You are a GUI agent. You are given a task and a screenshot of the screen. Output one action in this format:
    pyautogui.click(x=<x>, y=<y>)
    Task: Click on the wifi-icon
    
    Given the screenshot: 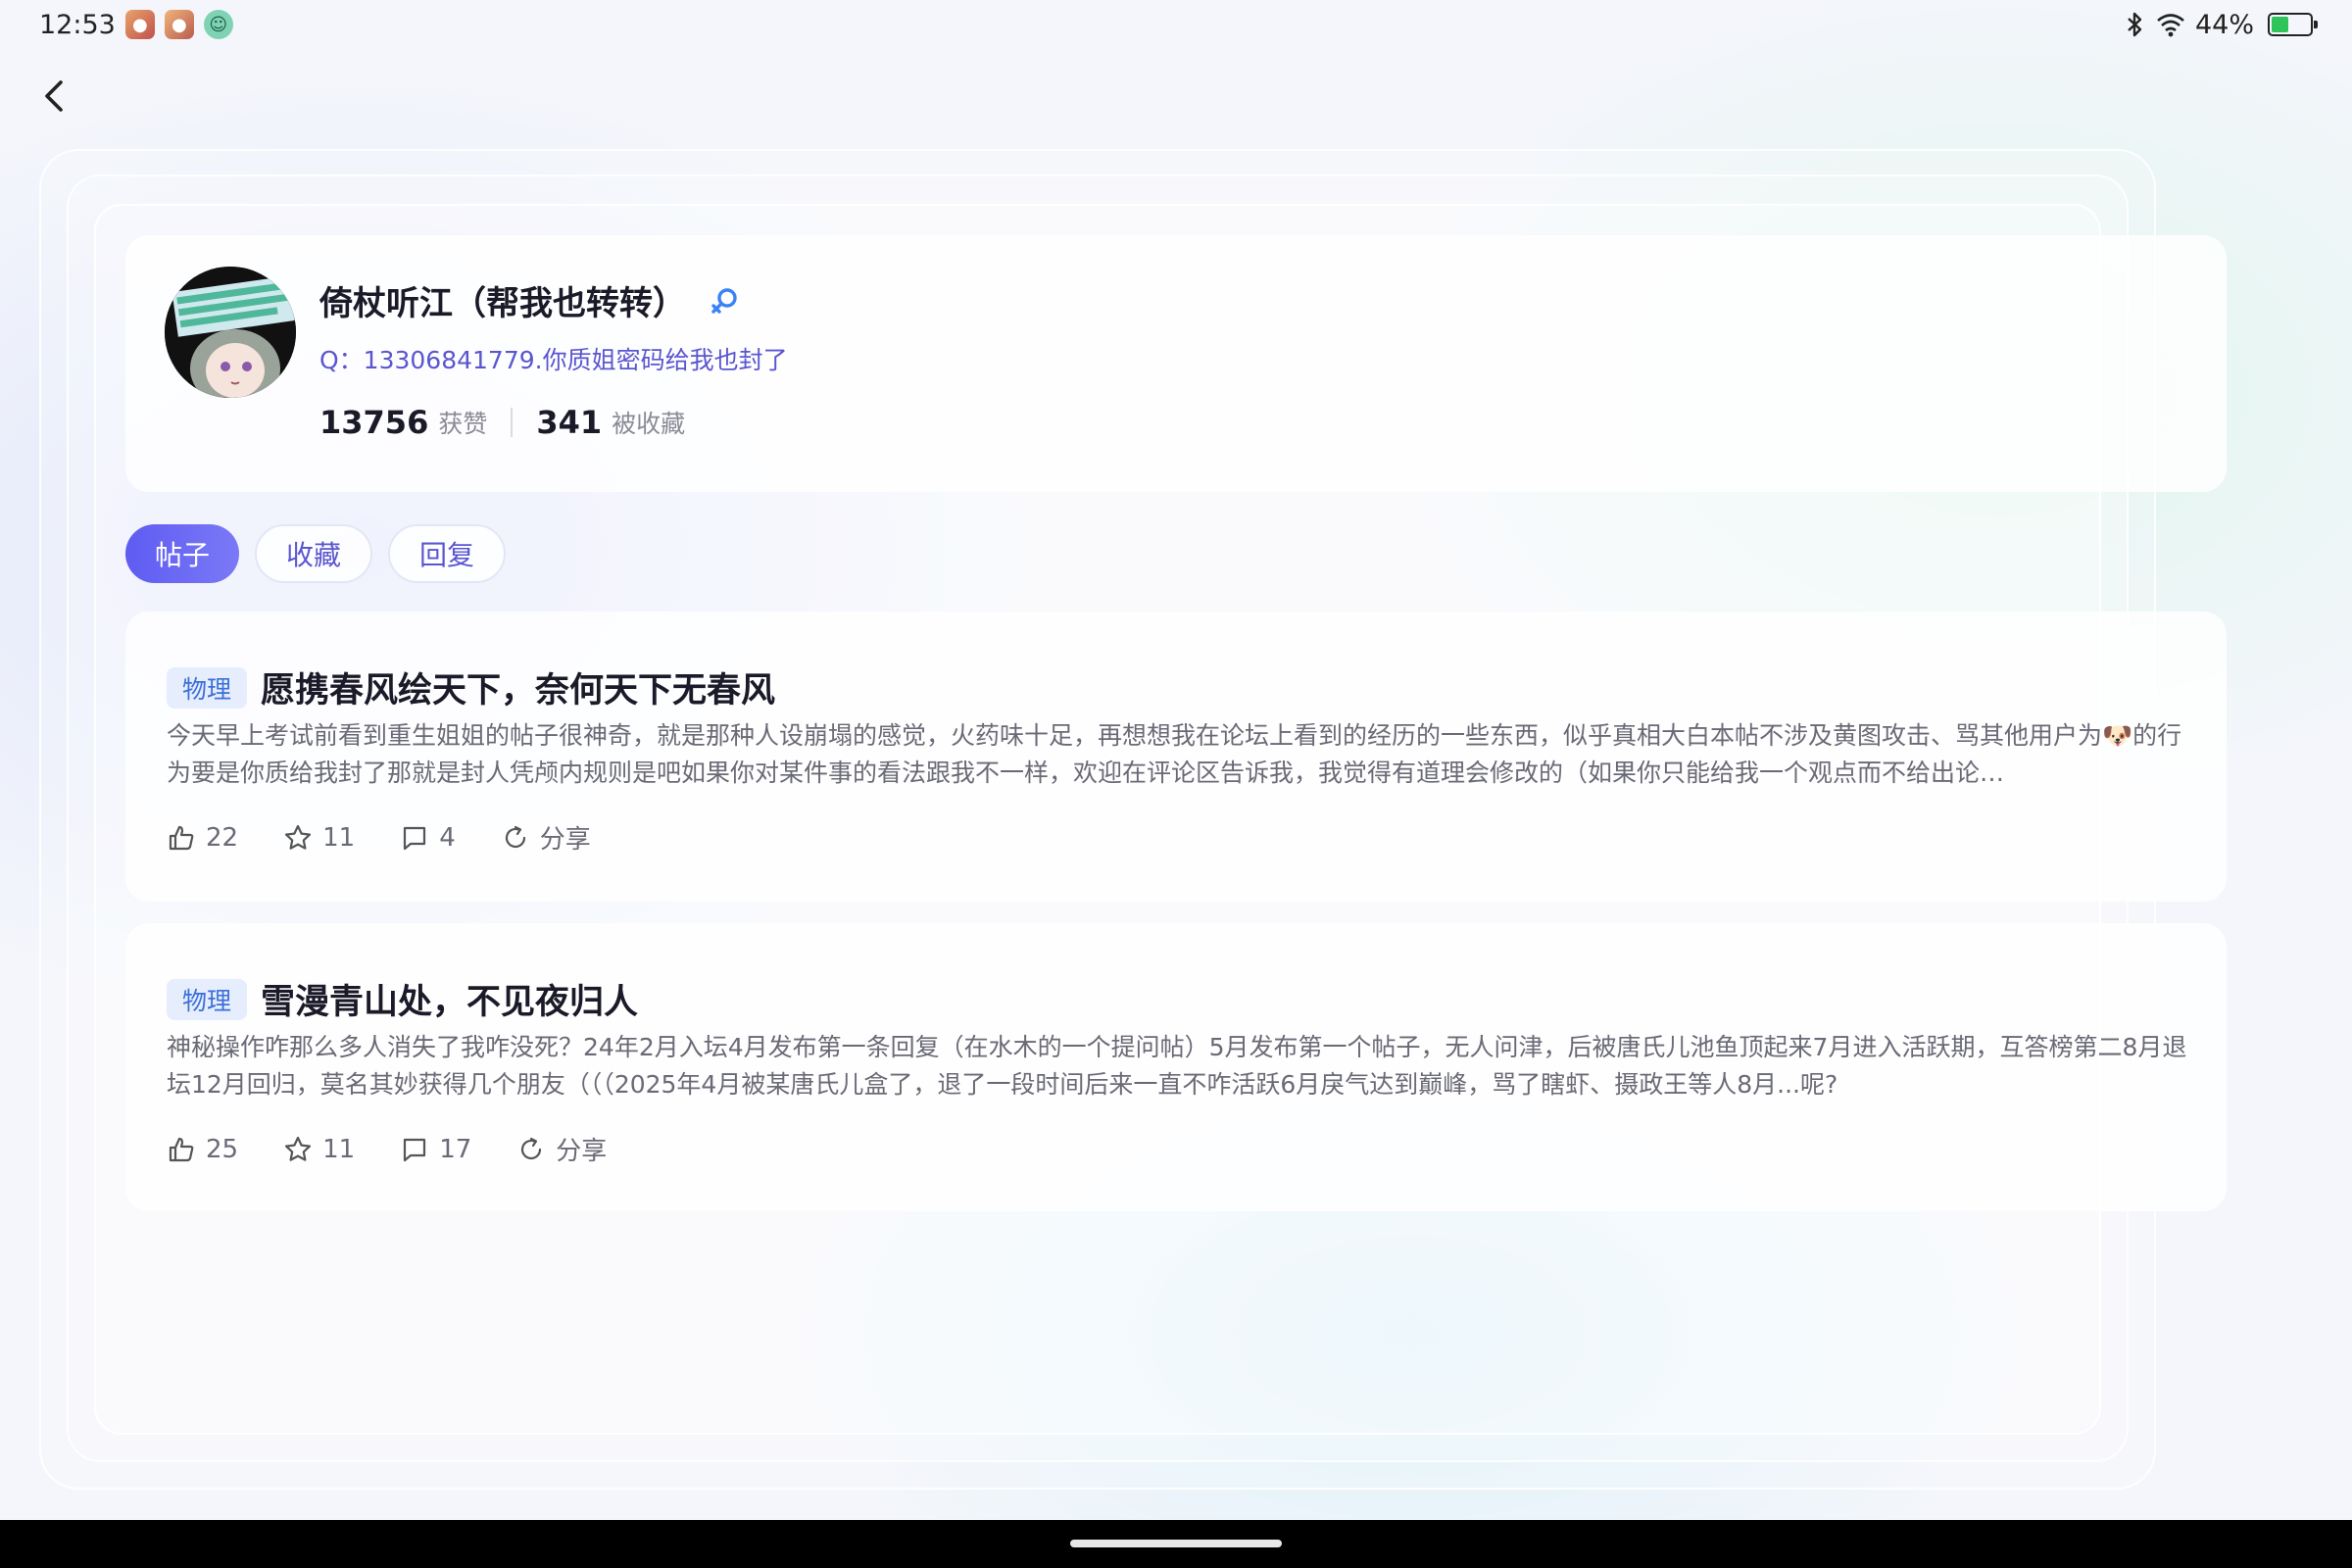 What is the action you would take?
    pyautogui.click(x=2170, y=25)
    